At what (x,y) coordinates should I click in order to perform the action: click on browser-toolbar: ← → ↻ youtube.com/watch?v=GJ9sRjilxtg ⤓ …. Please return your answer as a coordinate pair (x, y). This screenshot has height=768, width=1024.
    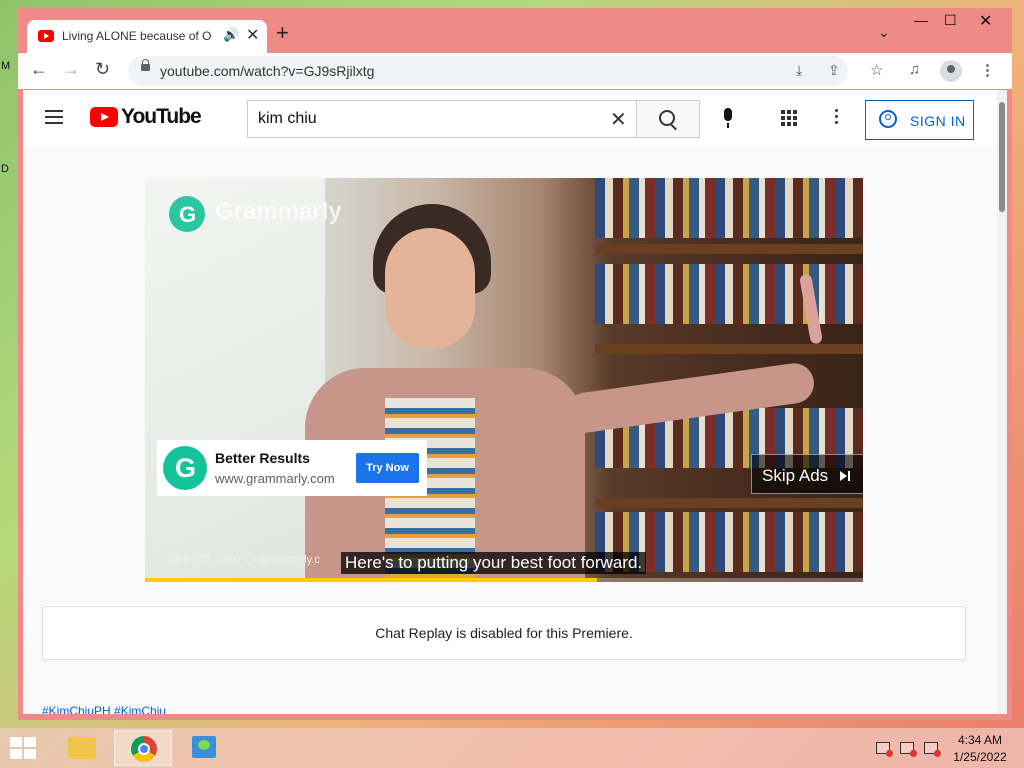
    Looking at the image, I should click on (515, 71).